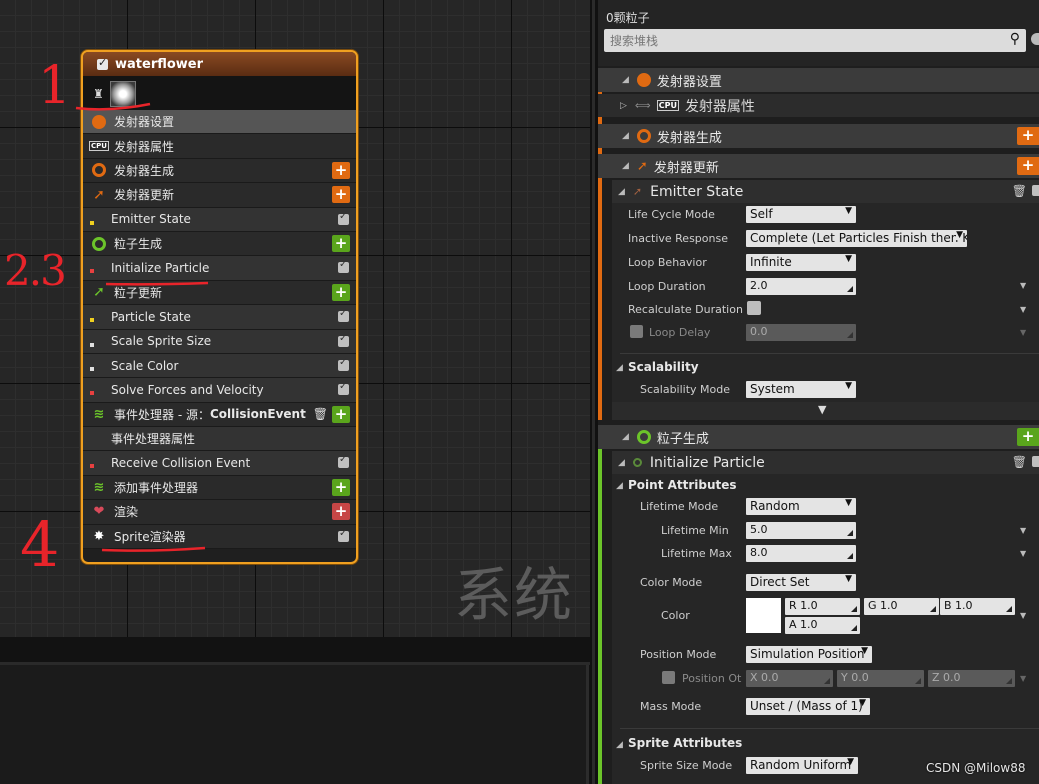  Describe the element at coordinates (822, 625) in the screenshot. I see `color-a-input: A 1.0` at that location.